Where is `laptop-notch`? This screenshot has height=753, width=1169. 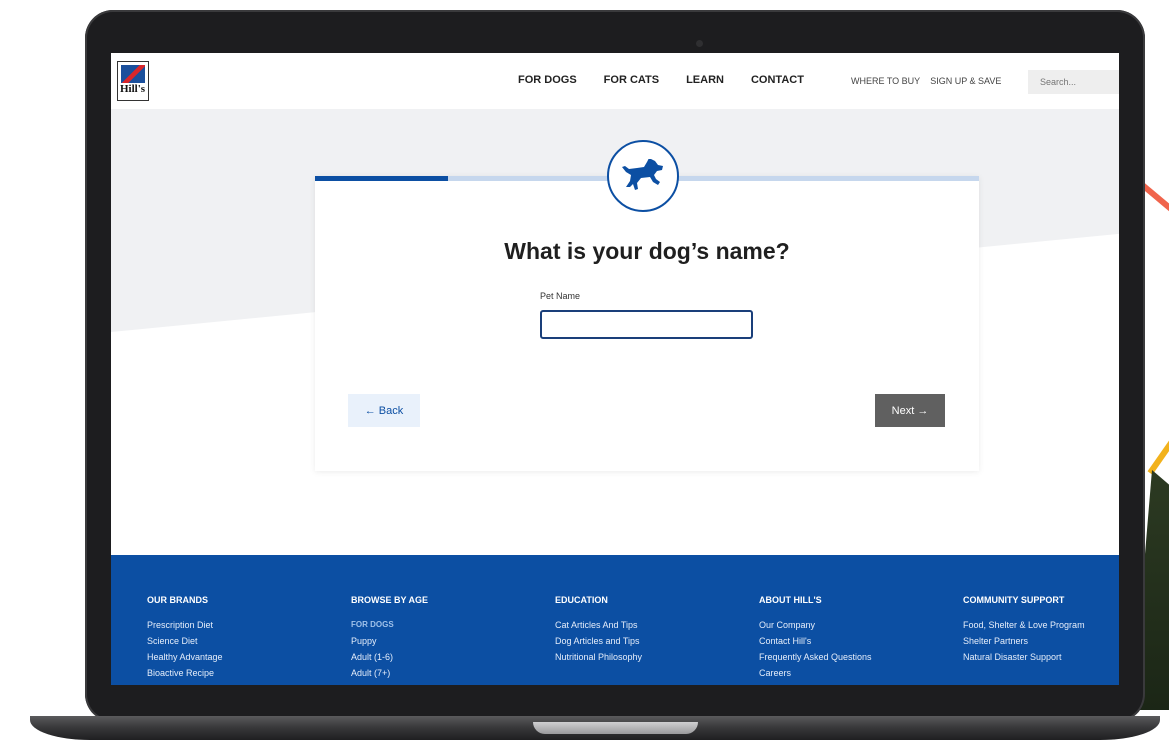 laptop-notch is located at coordinates (615, 728).